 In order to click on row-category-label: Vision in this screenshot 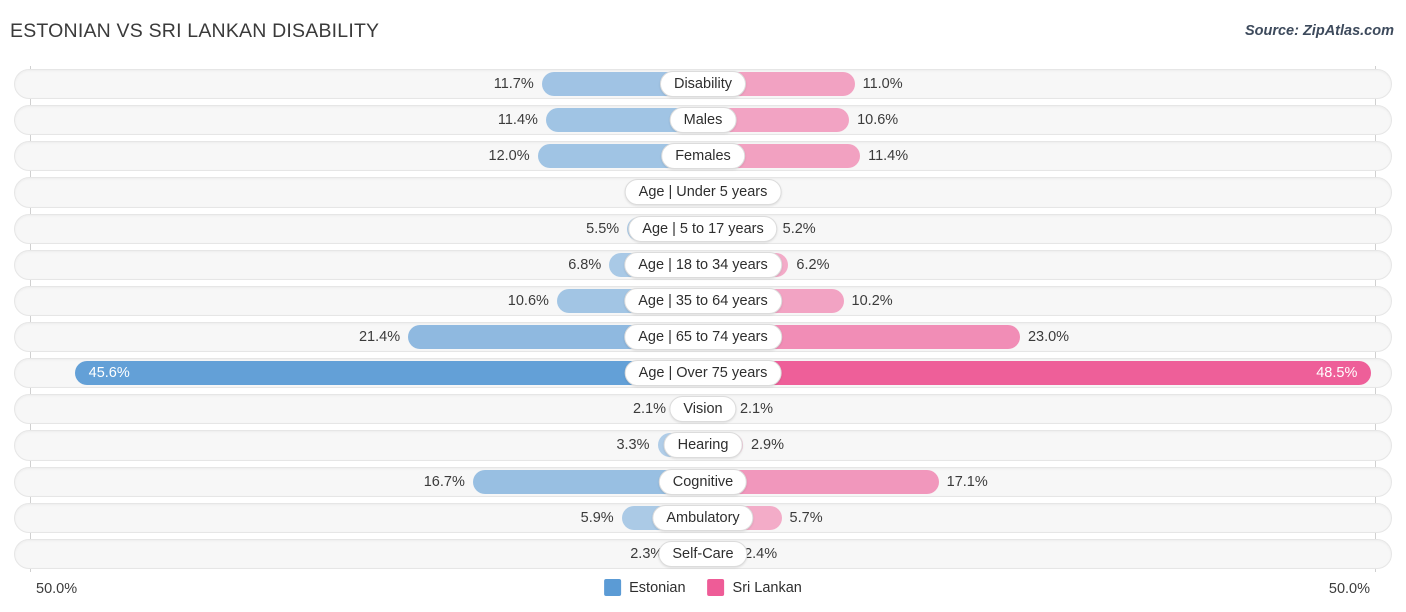, I will do `click(703, 409)`.